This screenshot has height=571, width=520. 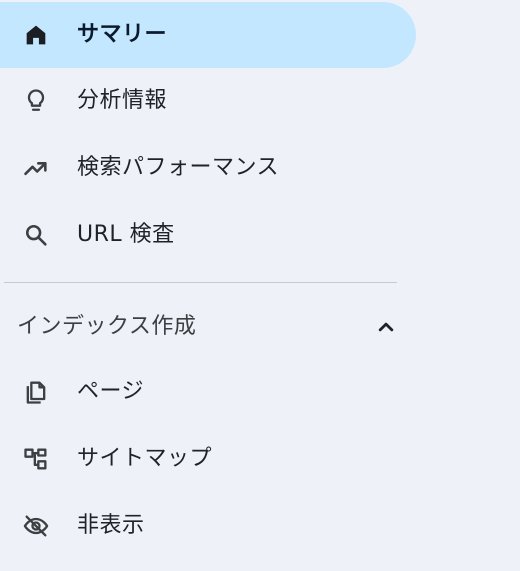 I want to click on divider, so click(x=200, y=282).